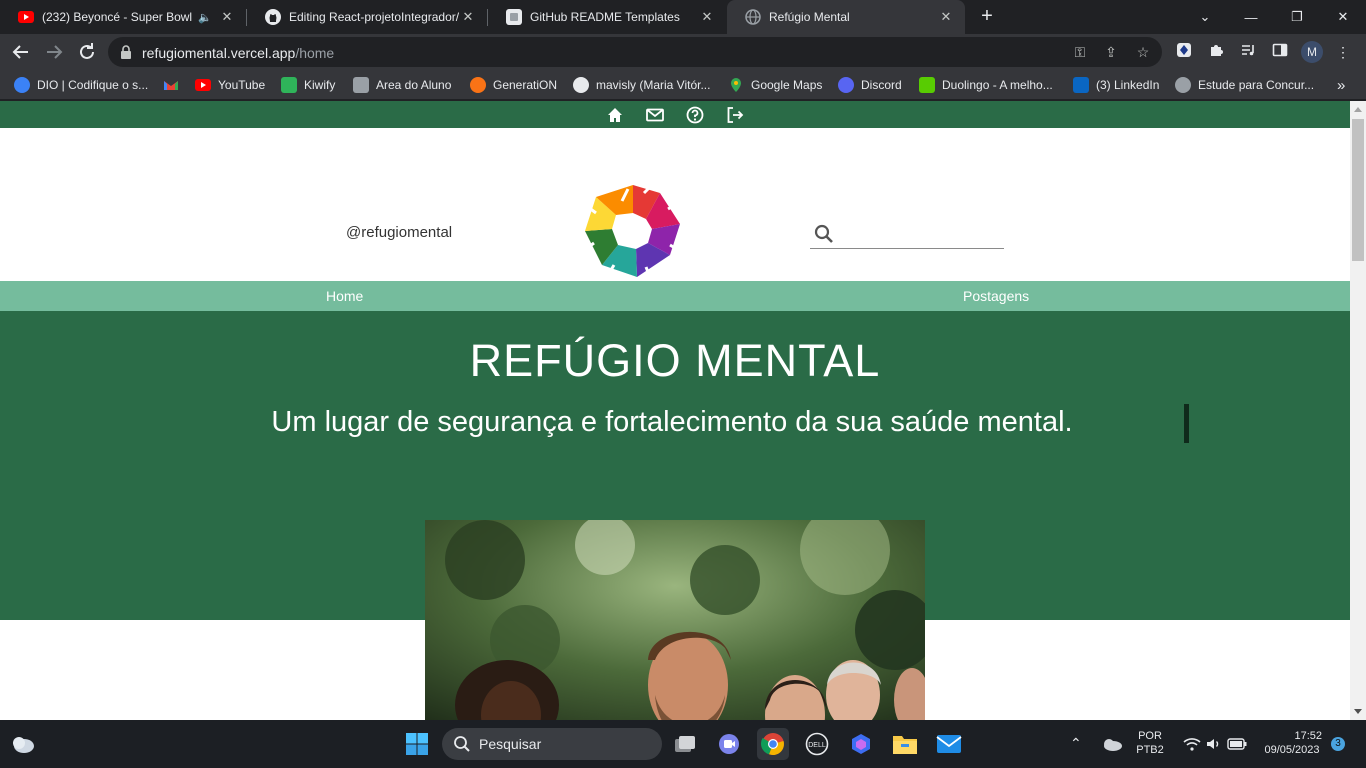 The image size is (1366, 768). I want to click on windows-search: Pesquisar, so click(552, 744).